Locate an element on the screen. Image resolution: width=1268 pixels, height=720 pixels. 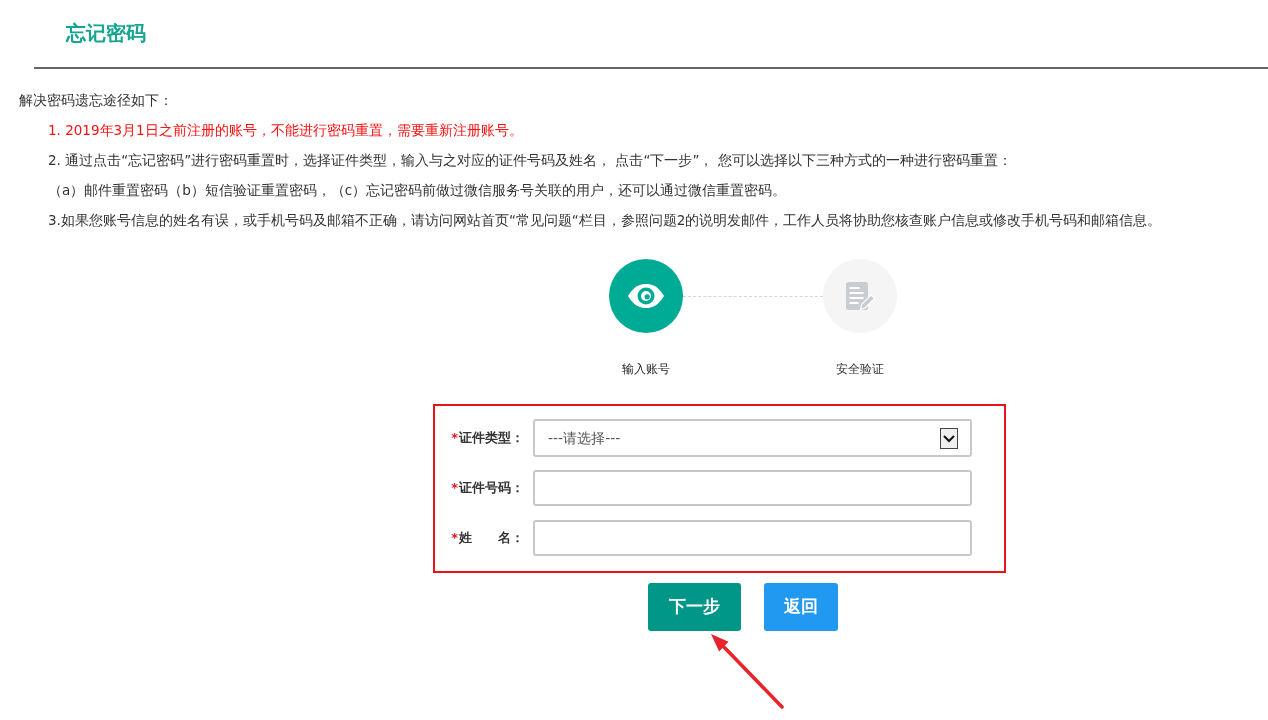
step-label: 安全验证 is located at coordinates (860, 369).